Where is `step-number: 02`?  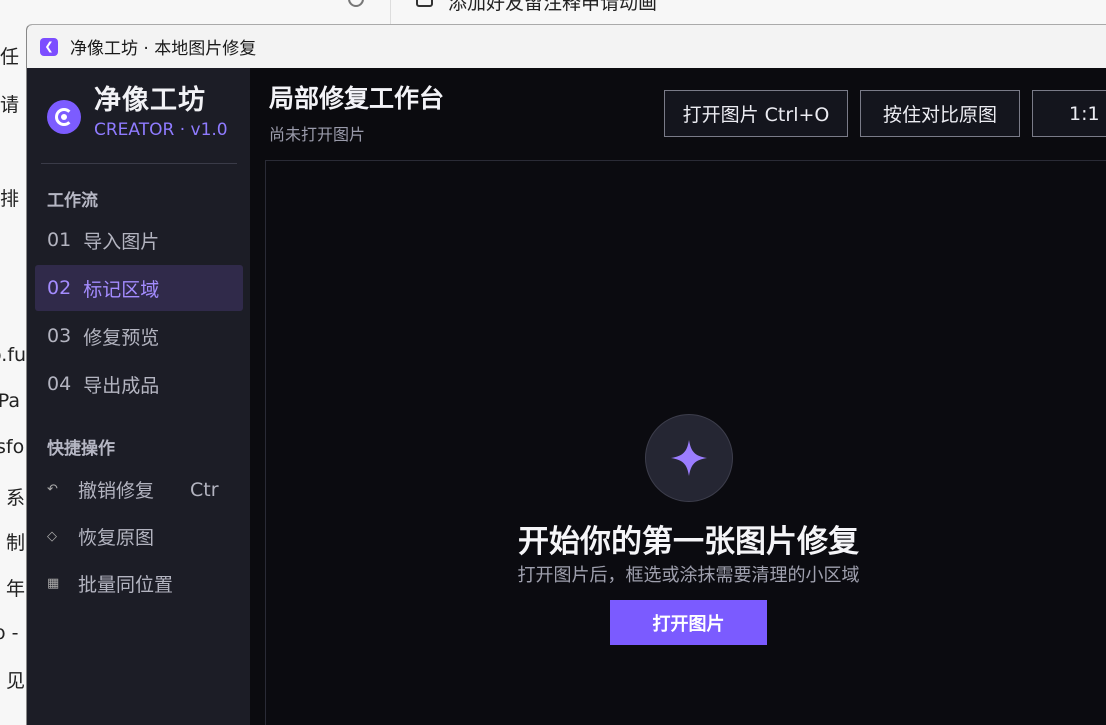
step-number: 02 is located at coordinates (59, 288).